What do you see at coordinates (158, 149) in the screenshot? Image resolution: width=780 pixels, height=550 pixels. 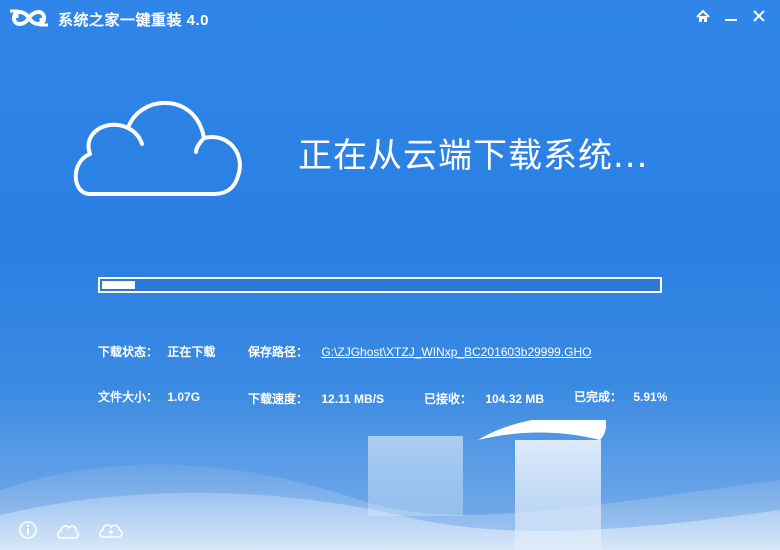 I see `cloud-icon` at bounding box center [158, 149].